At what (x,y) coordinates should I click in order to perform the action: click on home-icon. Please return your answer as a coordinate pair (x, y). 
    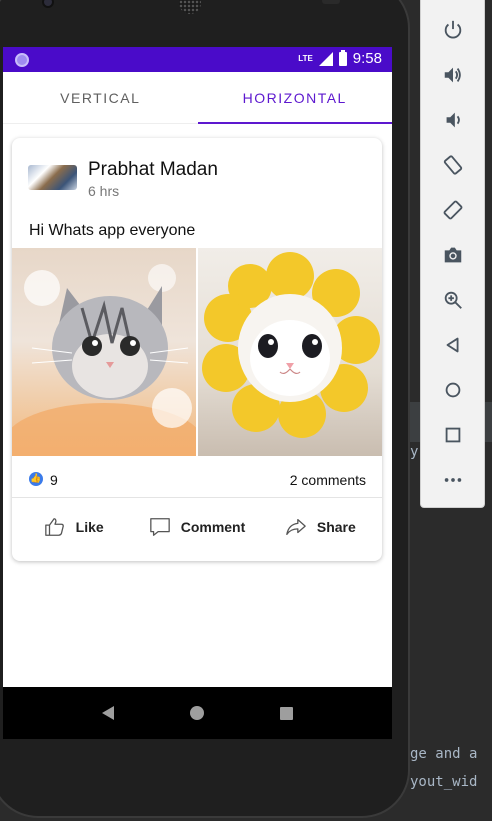
    Looking at the image, I should click on (453, 390).